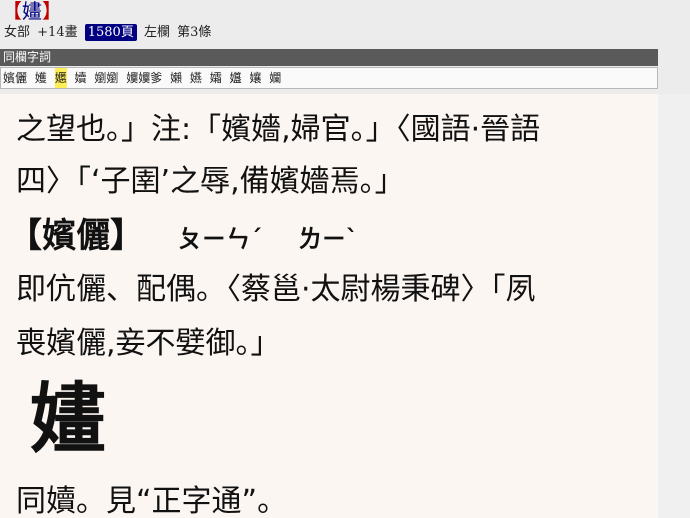 Image resolution: width=690 pixels, height=518 pixels. Describe the element at coordinates (156, 32) in the screenshot. I see `column-label: 左欄` at that location.